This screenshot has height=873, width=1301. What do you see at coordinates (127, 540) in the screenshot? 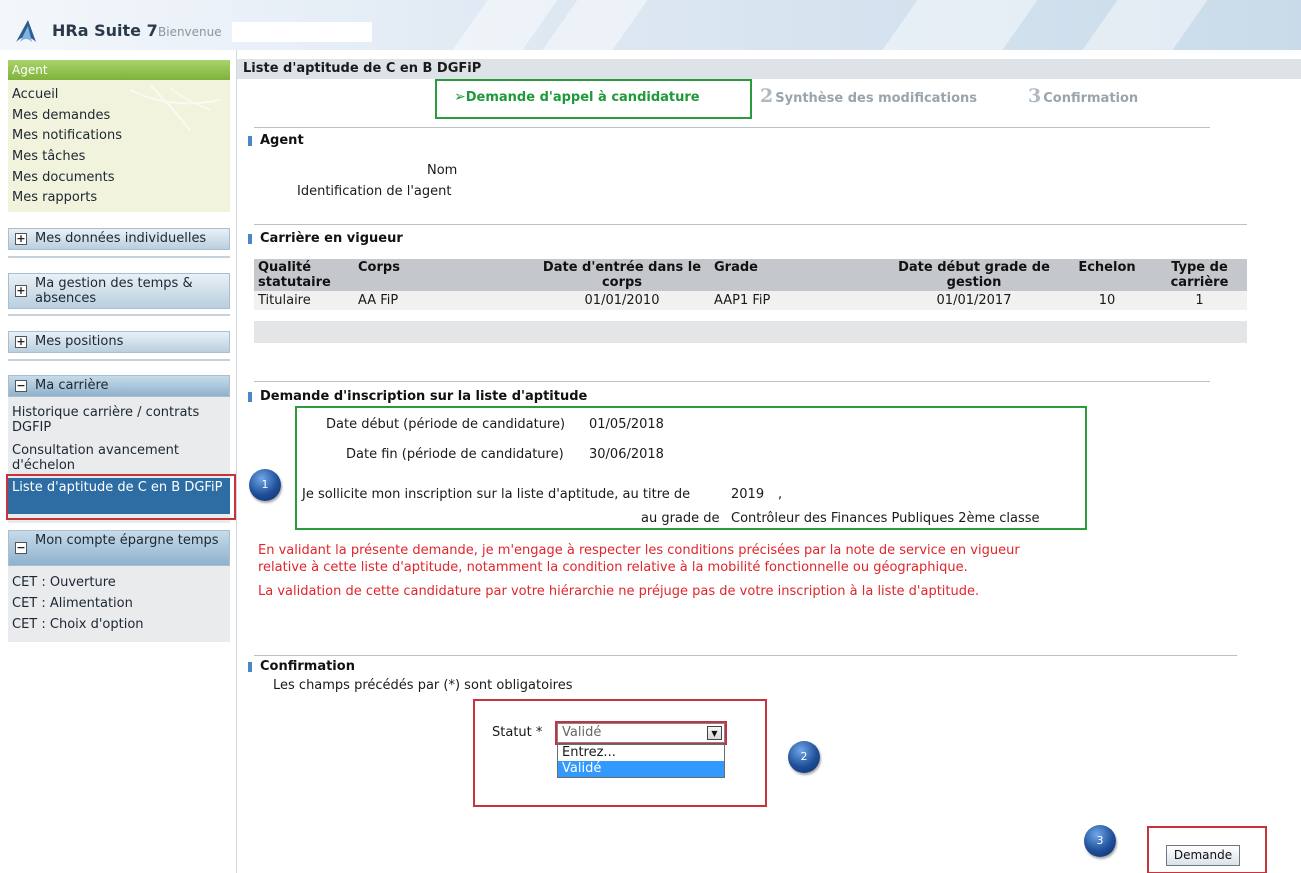
I see `sidebar-section-label: Mon compte épargne temps` at bounding box center [127, 540].